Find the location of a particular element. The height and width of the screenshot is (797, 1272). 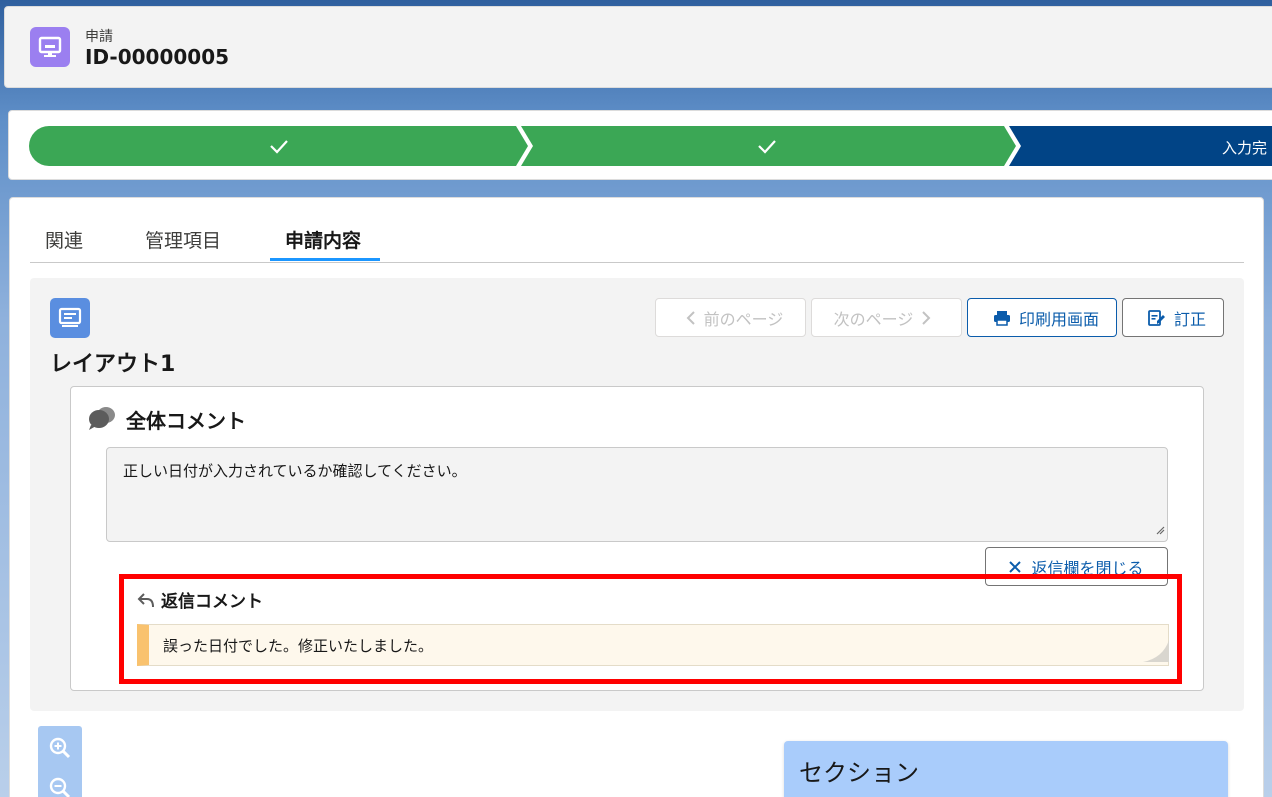

zoom-out-icon is located at coordinates (60, 786).